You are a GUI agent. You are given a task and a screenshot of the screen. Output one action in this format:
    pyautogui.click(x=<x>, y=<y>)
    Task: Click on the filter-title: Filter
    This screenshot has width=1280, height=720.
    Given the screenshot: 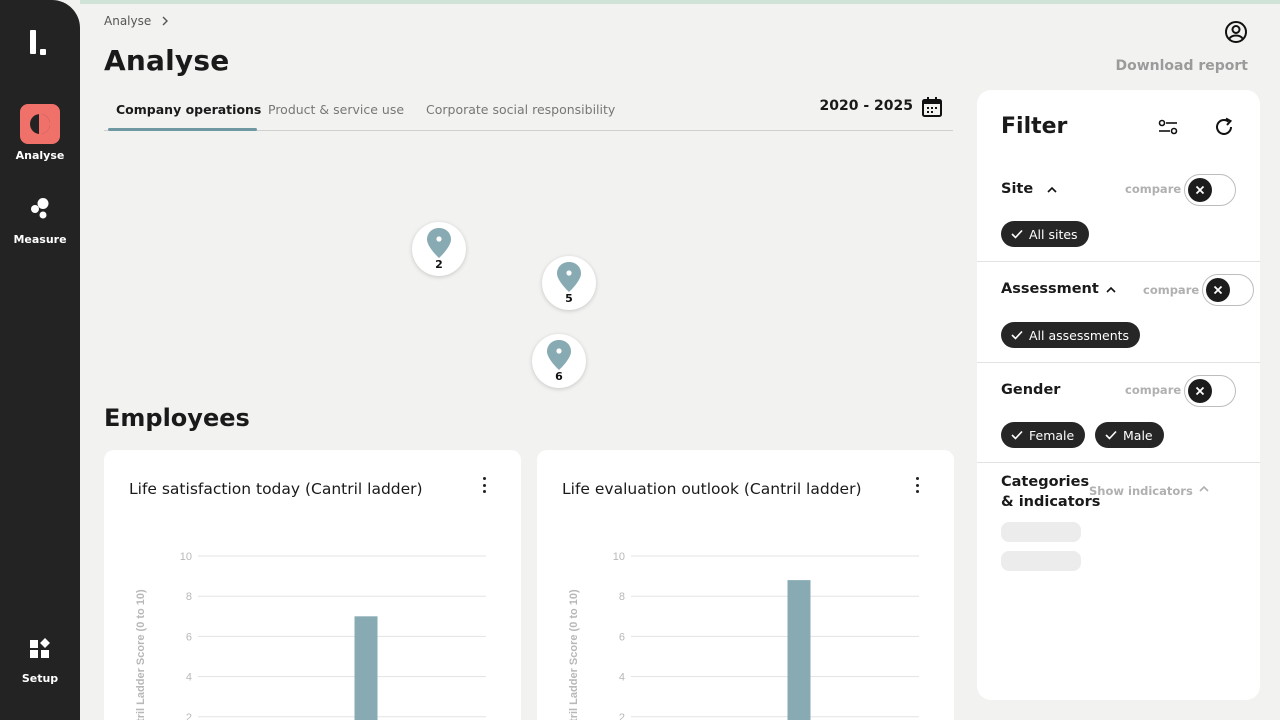 What is the action you would take?
    pyautogui.click(x=1034, y=126)
    